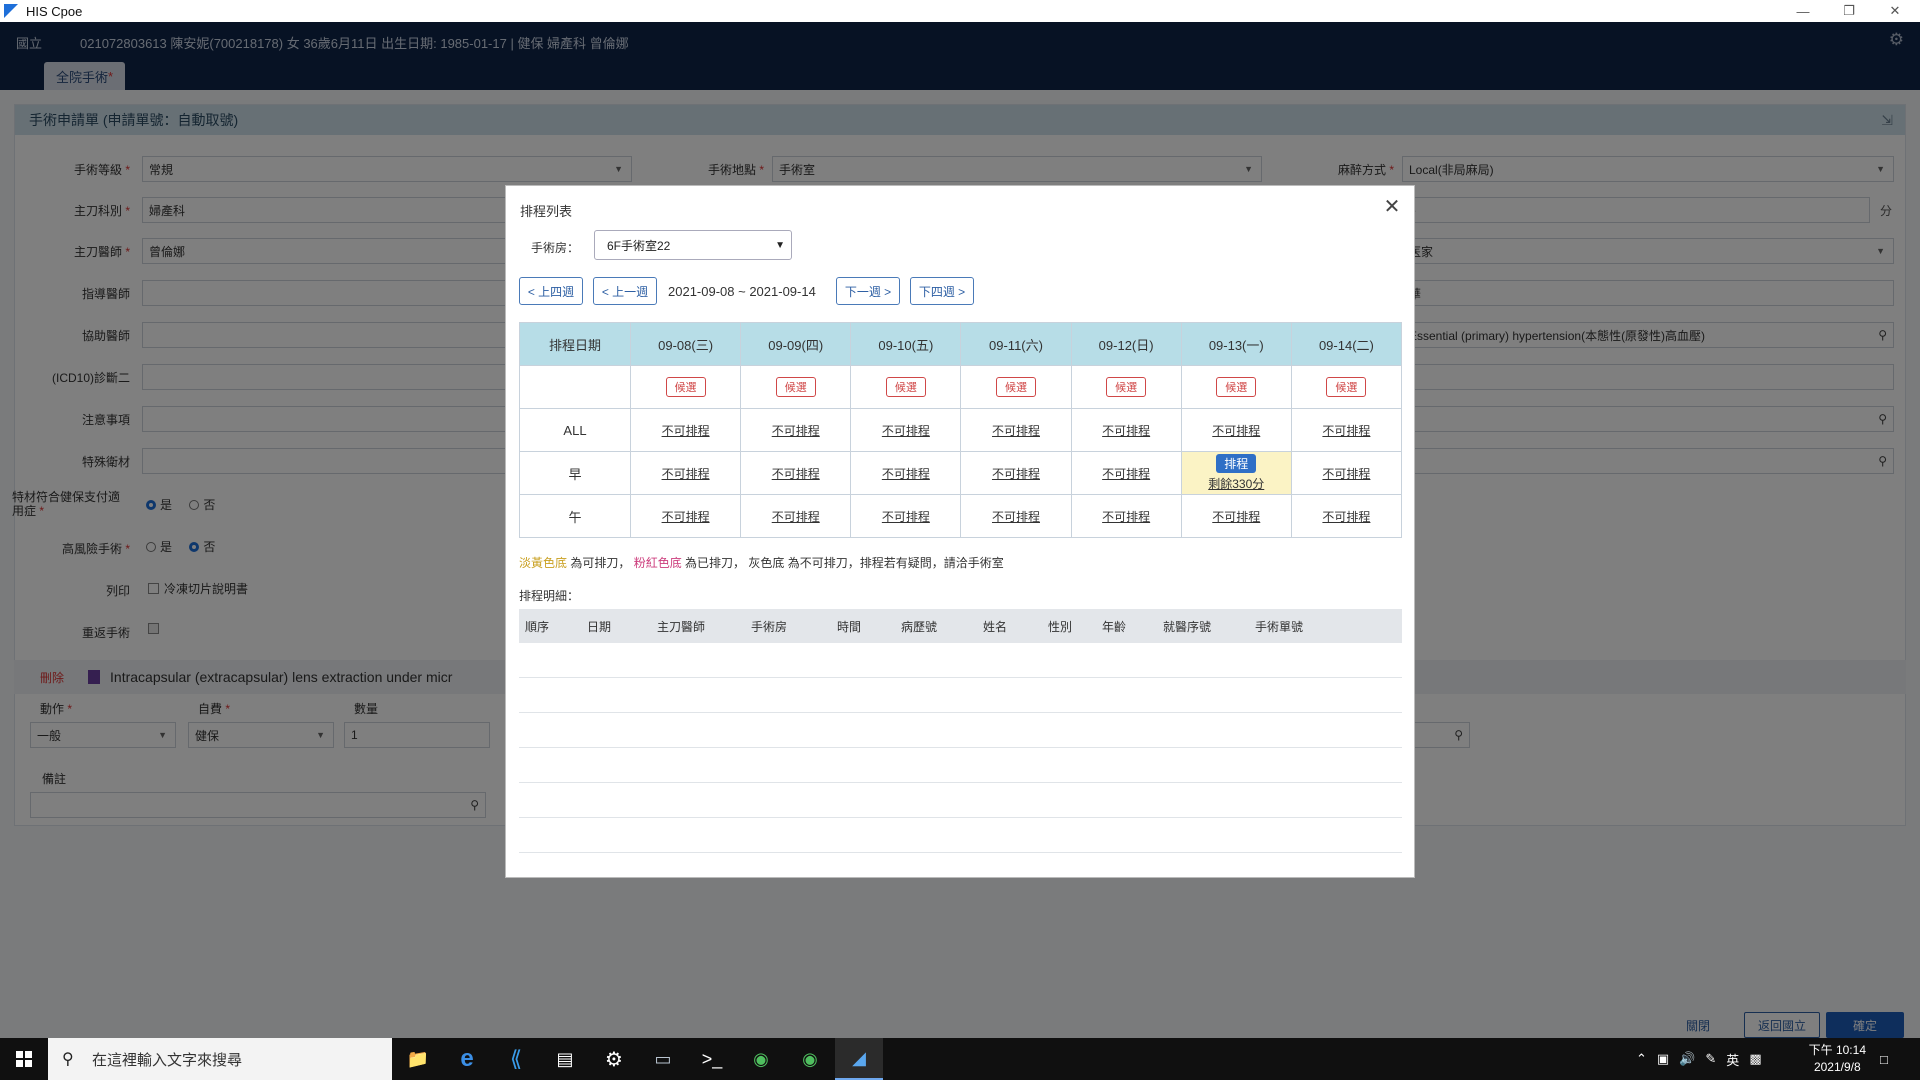 The width and height of the screenshot is (1920, 1080). What do you see at coordinates (780, 245) in the screenshot?
I see `chevron-down-icon: ▼` at bounding box center [780, 245].